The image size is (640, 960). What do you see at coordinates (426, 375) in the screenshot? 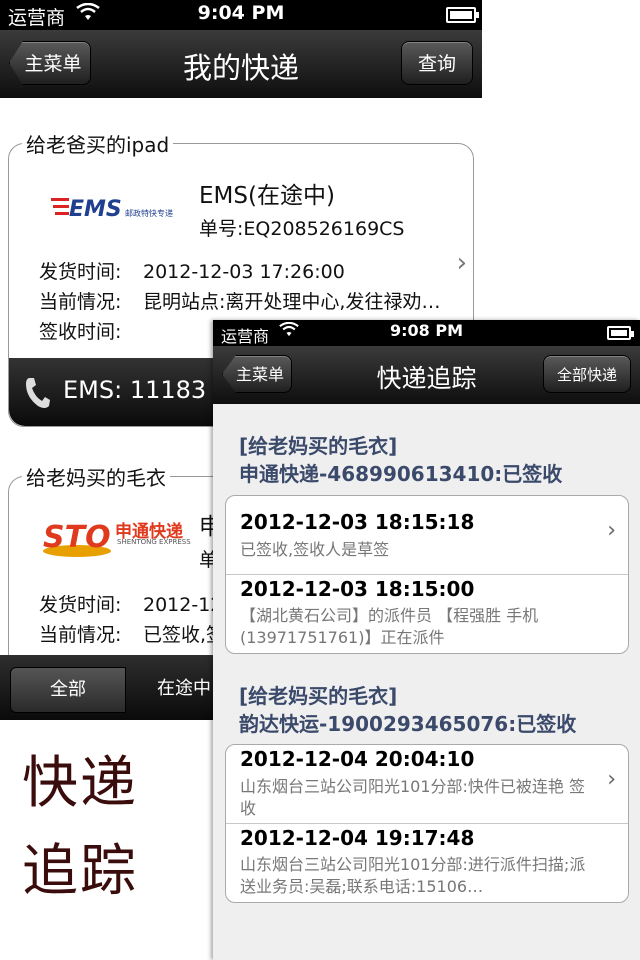
I see `navigation-bar: 主菜单 快递追踪 全部快递` at bounding box center [426, 375].